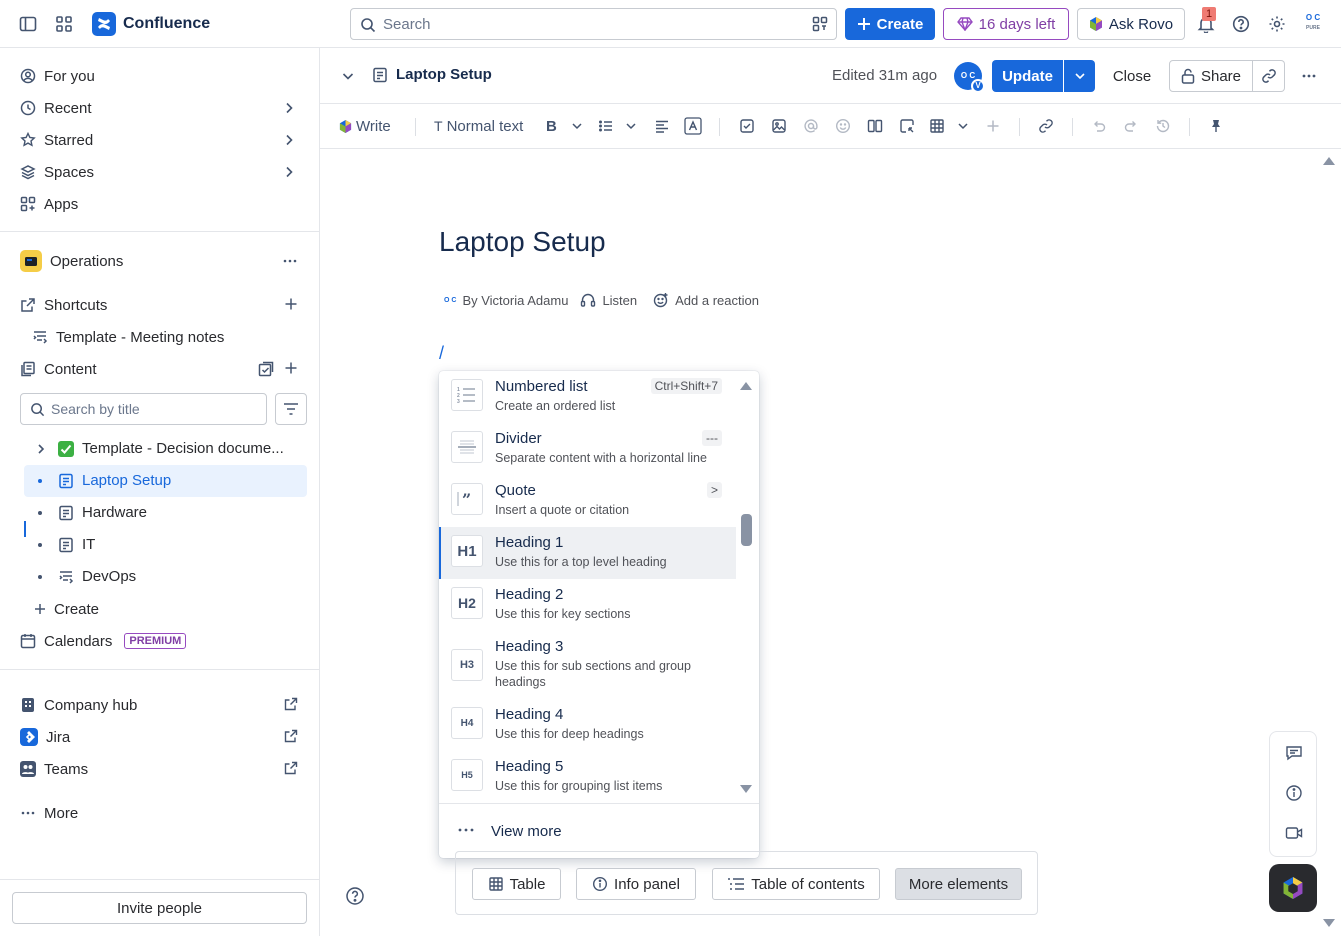 Image resolution: width=1341 pixels, height=936 pixels. I want to click on add-shortcut-plus-icon, so click(291, 304).